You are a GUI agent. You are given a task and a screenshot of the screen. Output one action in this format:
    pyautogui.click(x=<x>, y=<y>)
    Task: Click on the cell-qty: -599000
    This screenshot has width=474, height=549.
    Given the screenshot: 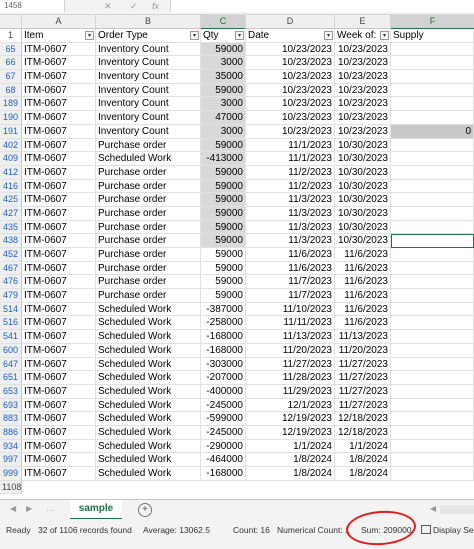 What is the action you would take?
    pyautogui.click(x=223, y=419)
    